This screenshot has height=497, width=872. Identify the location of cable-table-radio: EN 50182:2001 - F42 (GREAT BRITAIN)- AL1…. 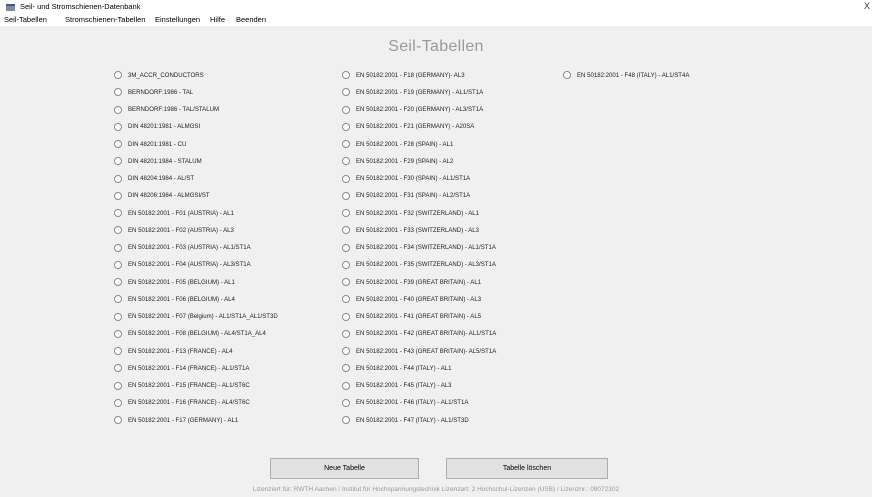
(425, 334).